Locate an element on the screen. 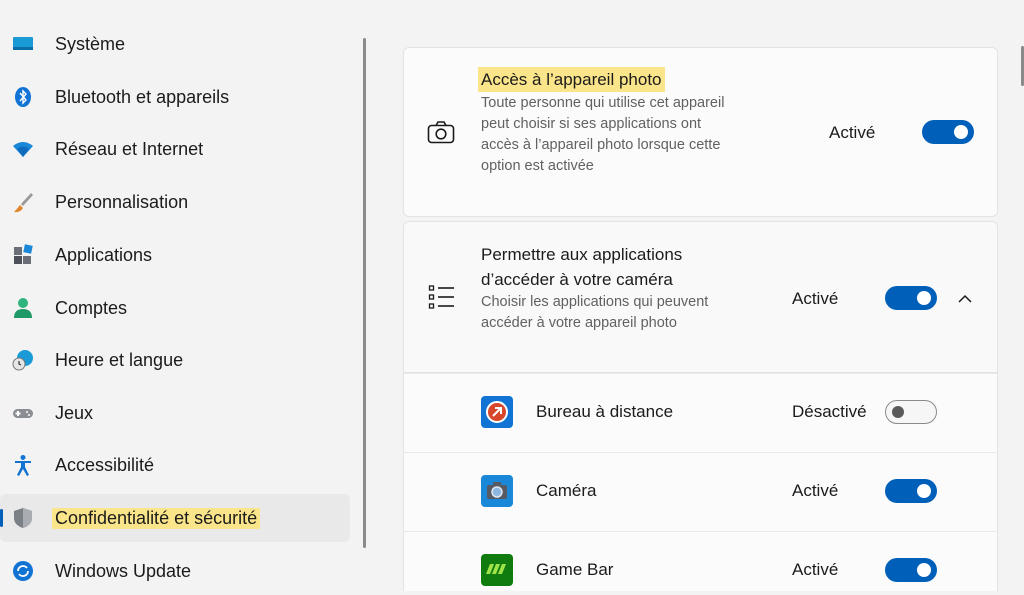  sidebar-item-personalization: Personnalisation is located at coordinates (175, 202).